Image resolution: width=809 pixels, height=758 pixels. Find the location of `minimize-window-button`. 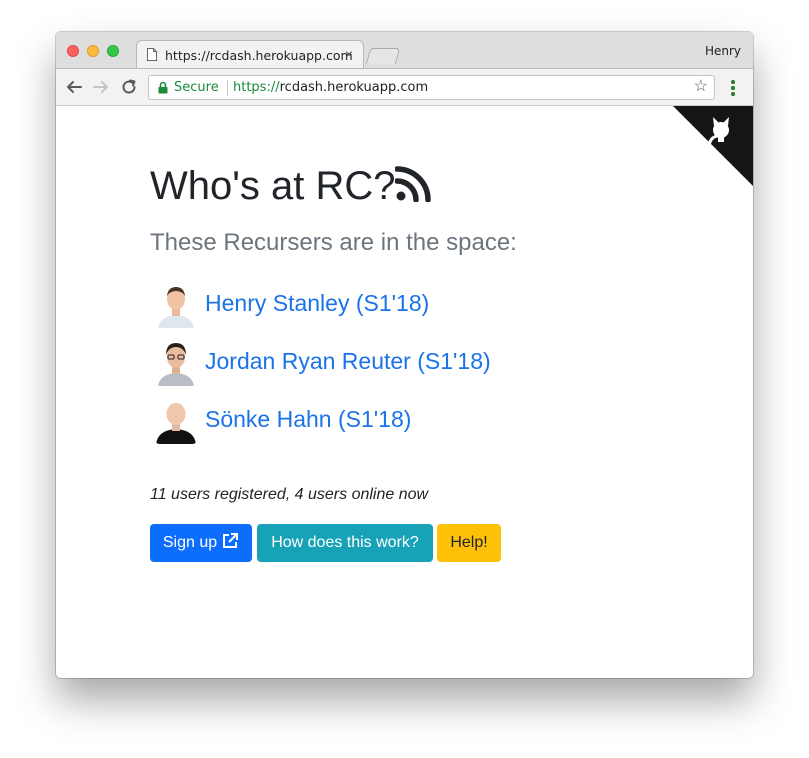

minimize-window-button is located at coordinates (93, 51).